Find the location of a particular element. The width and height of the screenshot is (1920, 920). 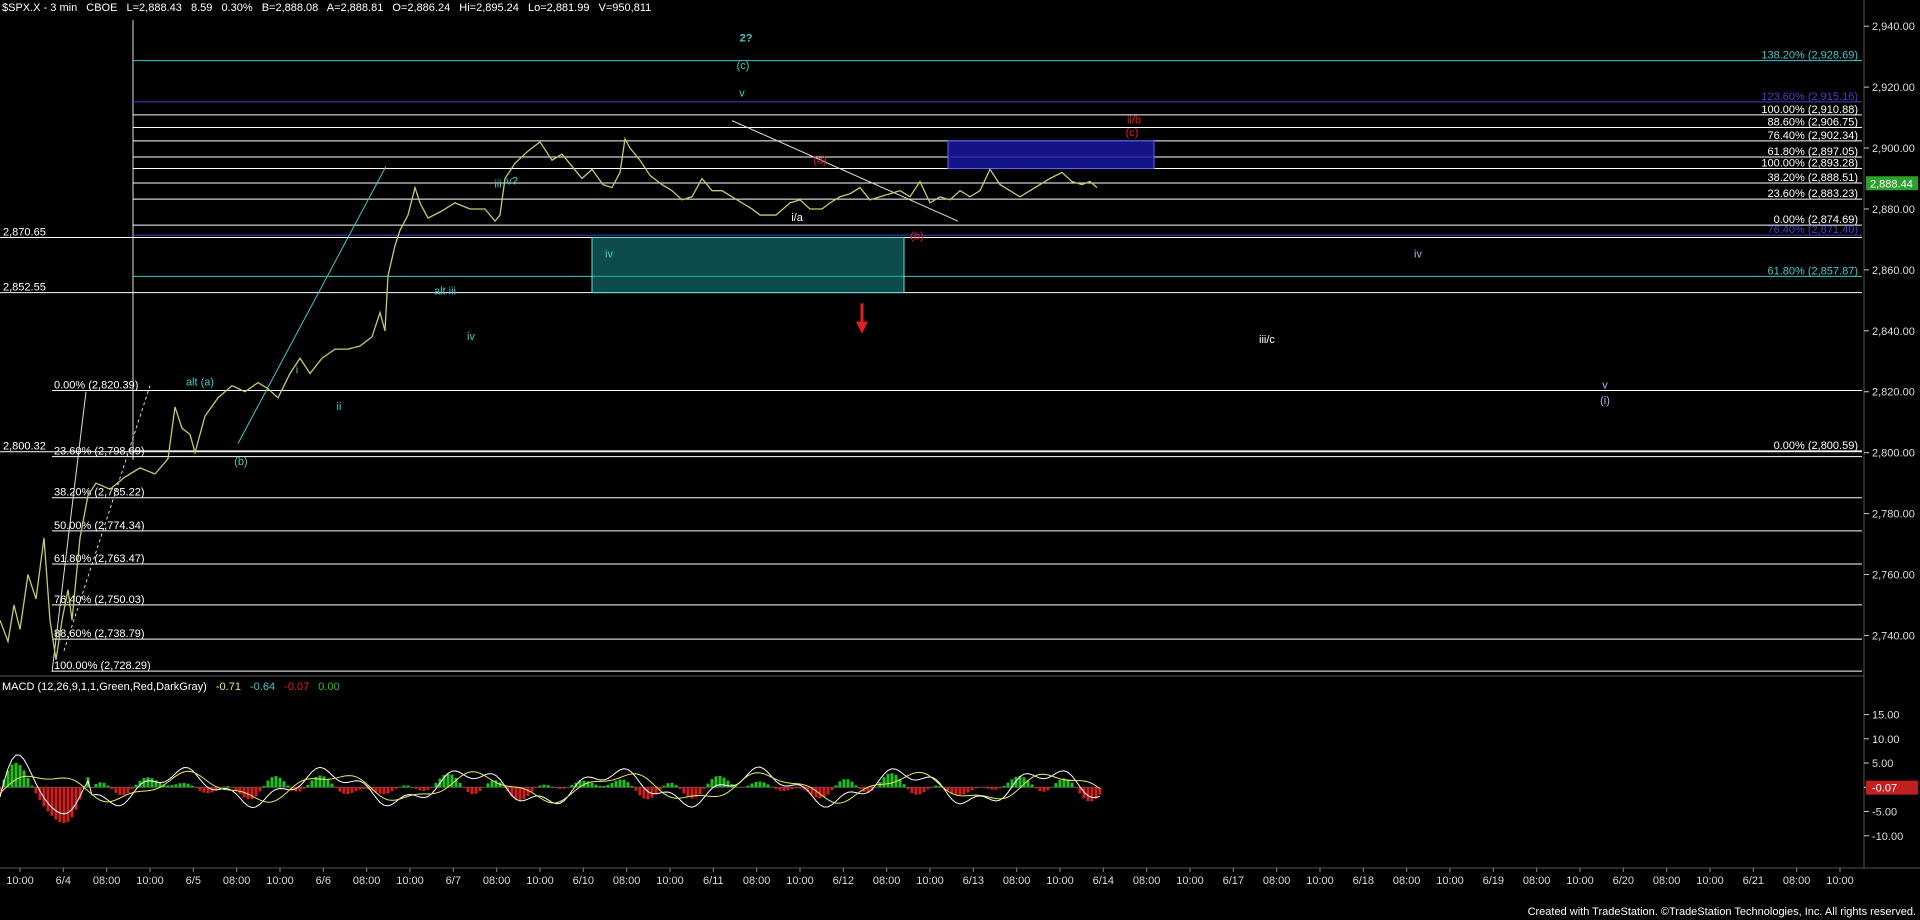

x-tick-label: 6/19 is located at coordinates (1493, 881).